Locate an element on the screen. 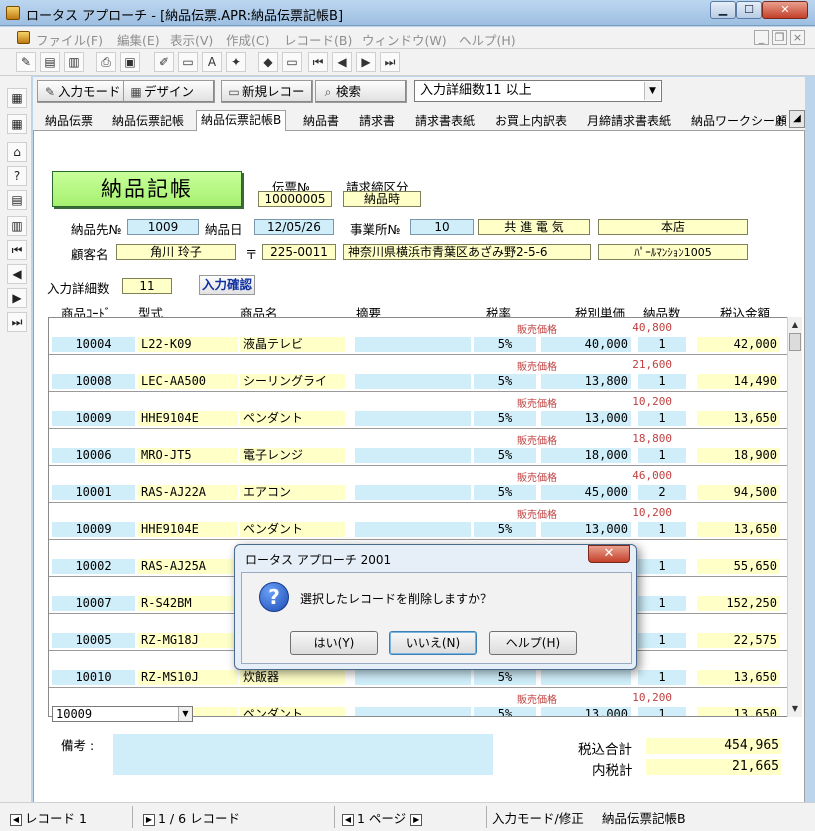 This screenshot has height=831, width=815. scroll-thumb is located at coordinates (795, 342).